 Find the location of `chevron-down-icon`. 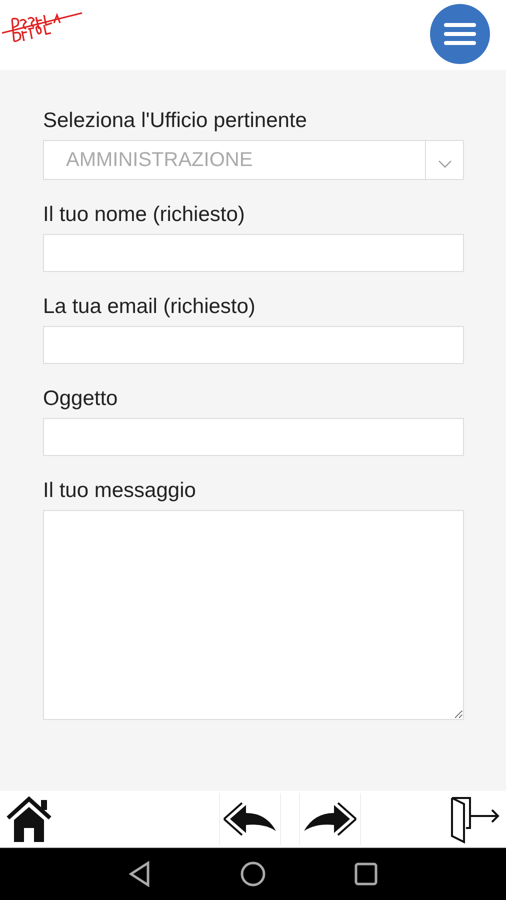

chevron-down-icon is located at coordinates (445, 164).